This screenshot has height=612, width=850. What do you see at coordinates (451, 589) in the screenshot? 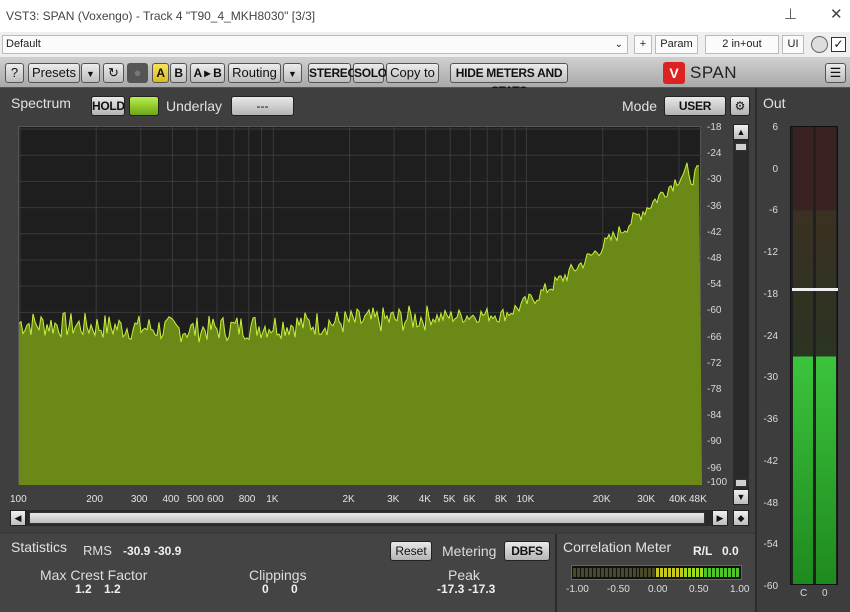
I see `peak-left-value: -17.3` at bounding box center [451, 589].